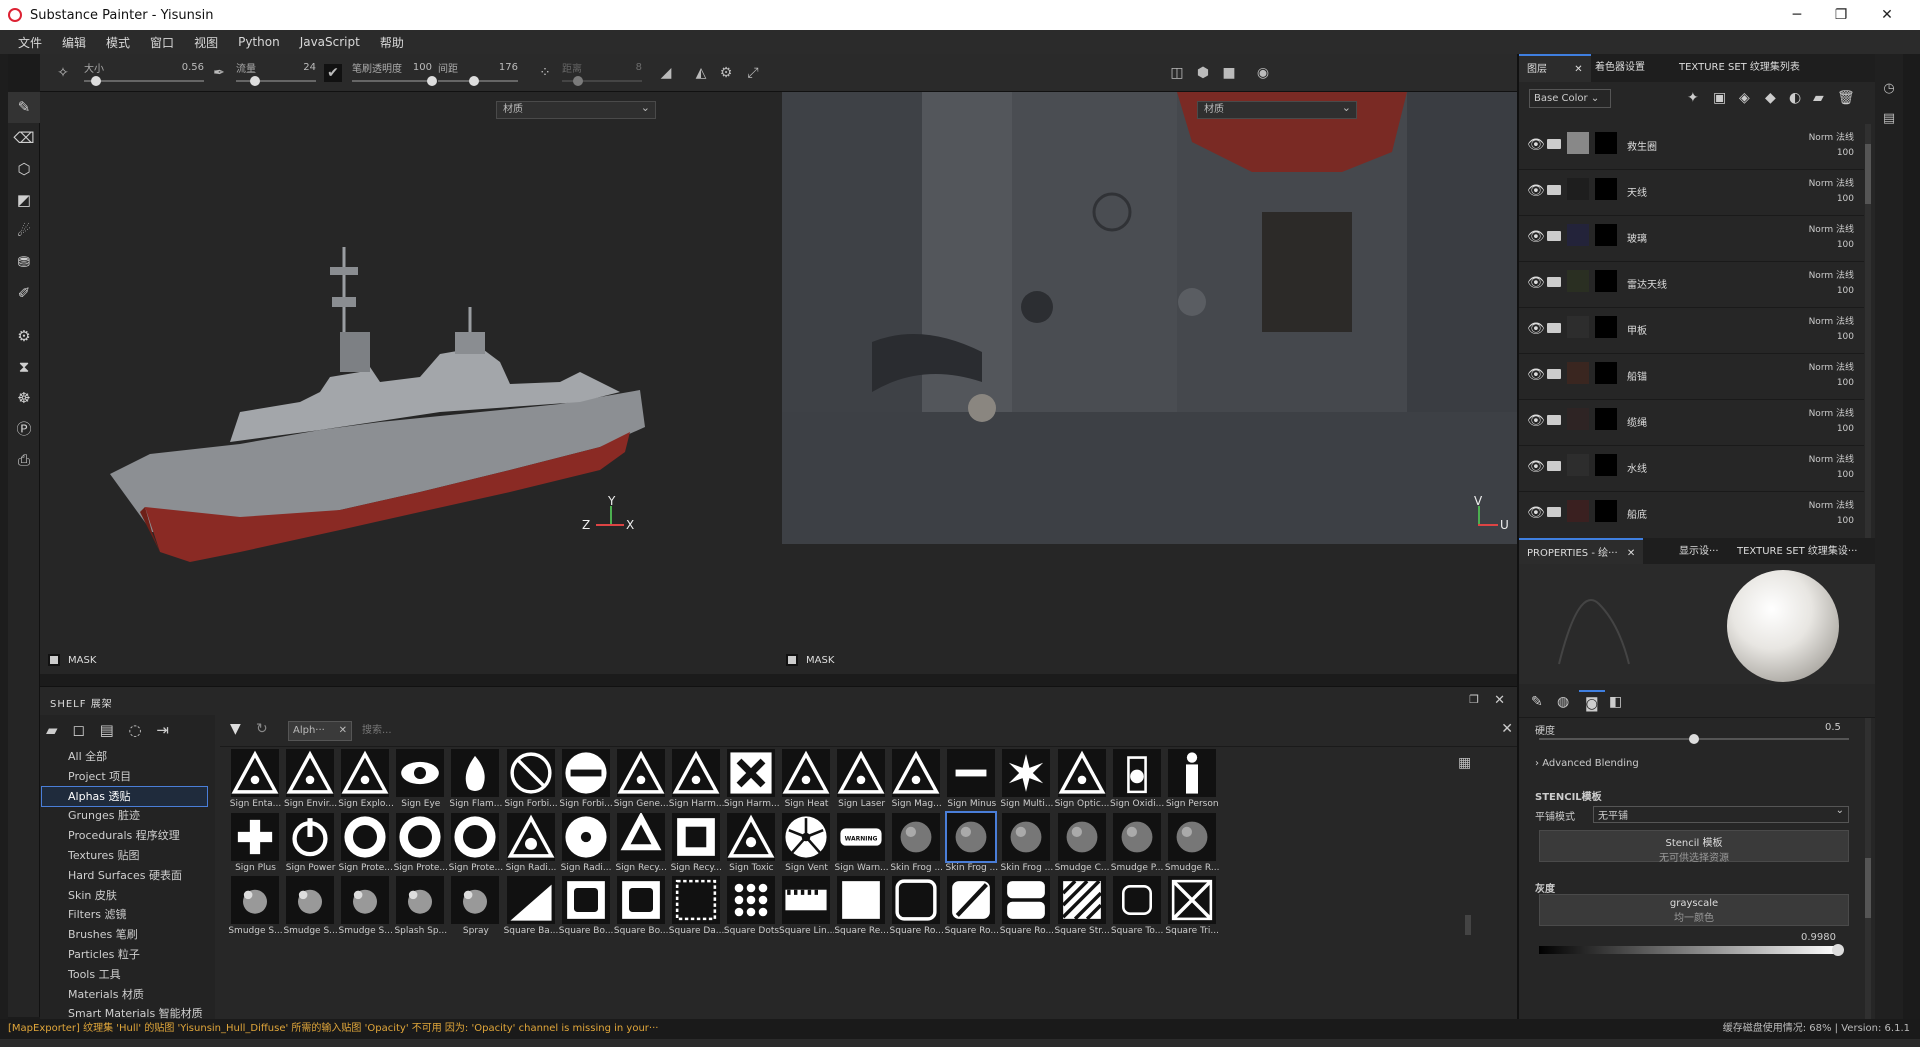 The height and width of the screenshot is (1047, 1920). I want to click on layer-row: 👁 船锚 Norm 法线 100, so click(1691, 377).